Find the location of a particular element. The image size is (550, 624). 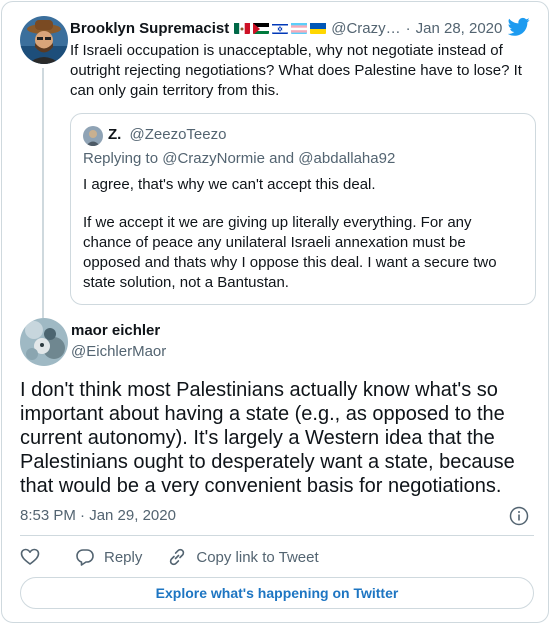

thread-line is located at coordinates (43, 193).